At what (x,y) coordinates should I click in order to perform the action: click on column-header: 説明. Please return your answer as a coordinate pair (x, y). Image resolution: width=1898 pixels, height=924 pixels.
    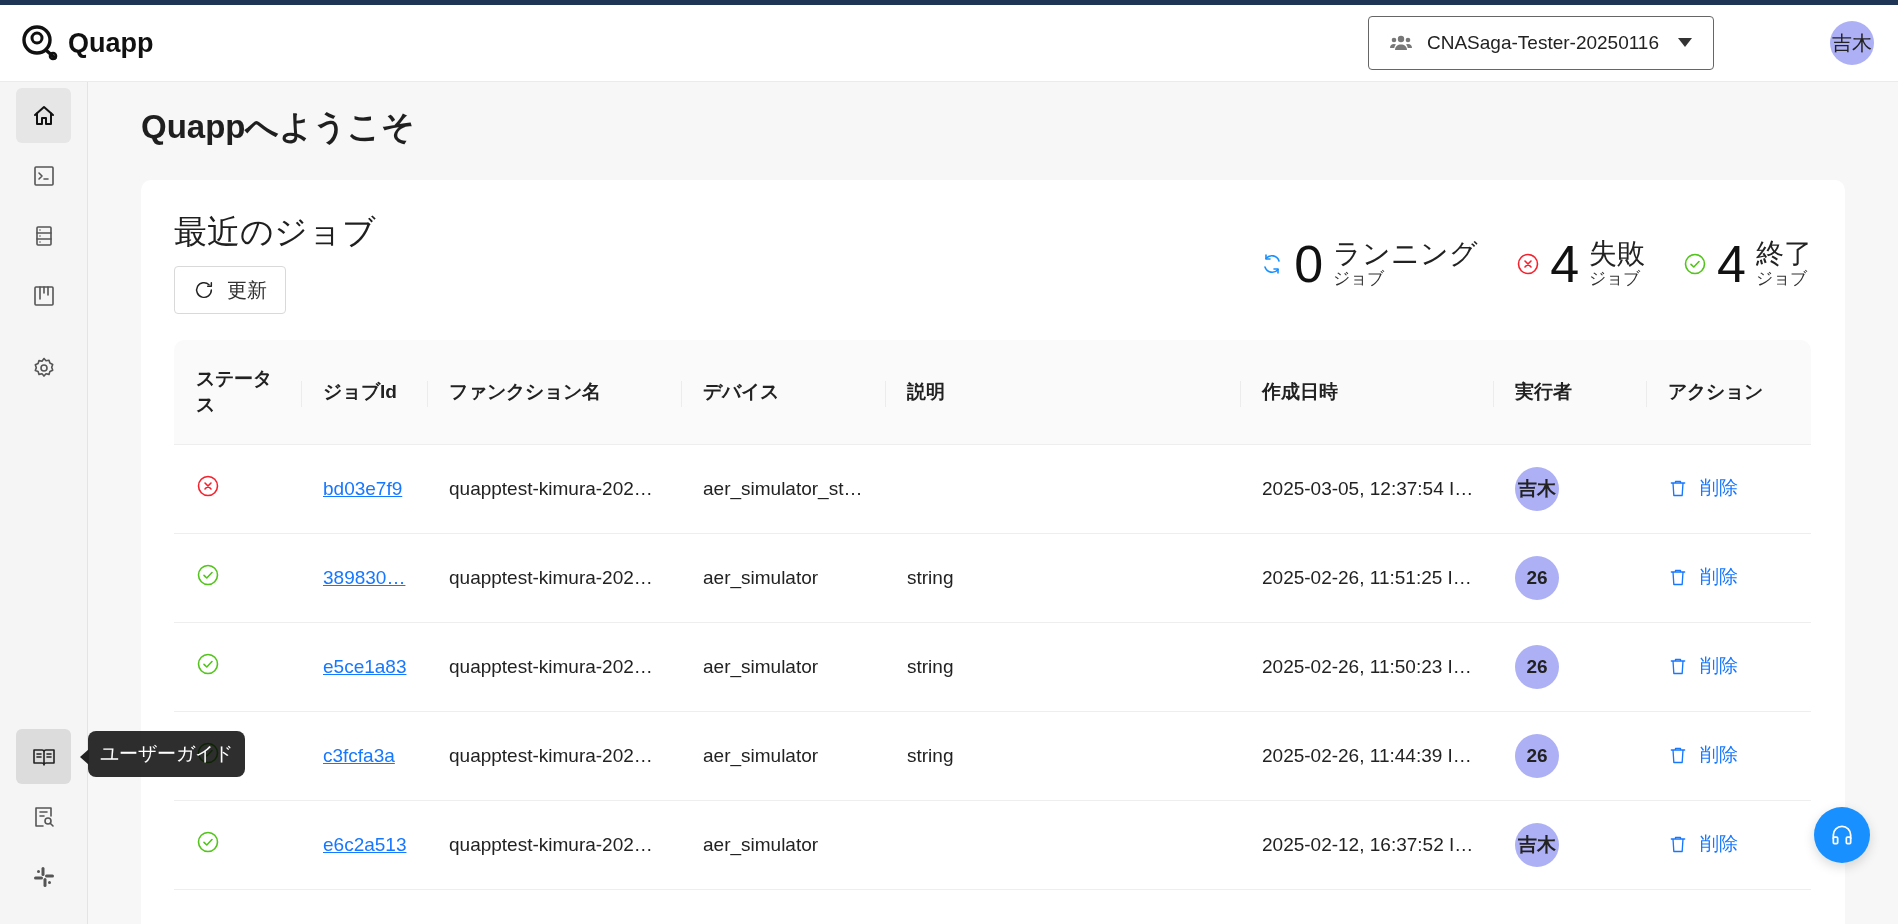
    Looking at the image, I should click on (926, 391).